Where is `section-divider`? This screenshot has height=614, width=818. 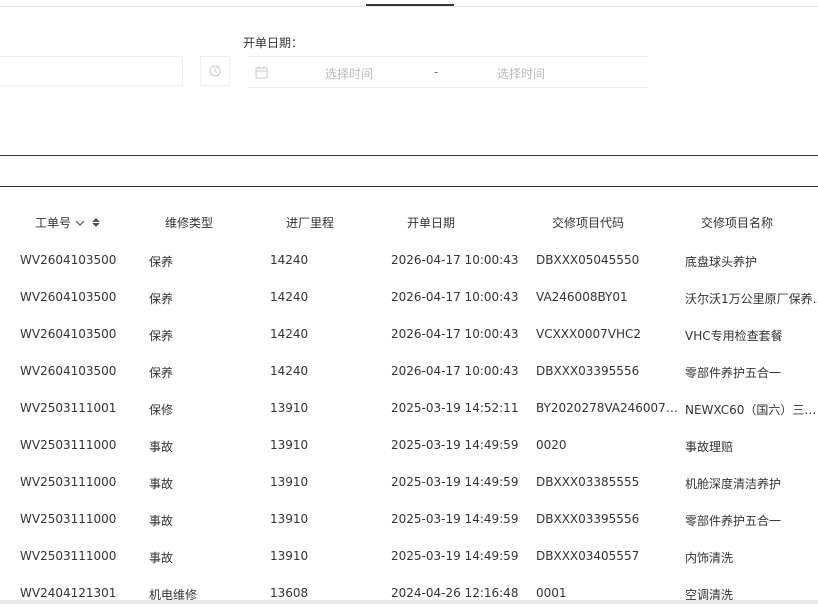
section-divider is located at coordinates (409, 155).